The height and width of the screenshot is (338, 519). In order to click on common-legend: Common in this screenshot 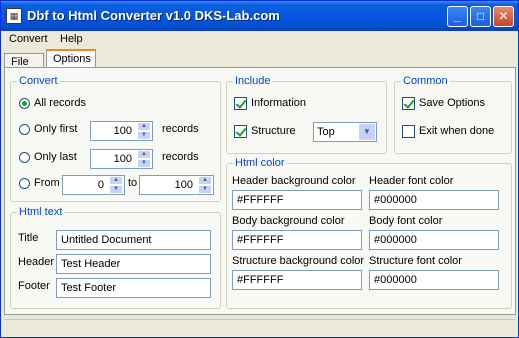, I will do `click(425, 81)`.